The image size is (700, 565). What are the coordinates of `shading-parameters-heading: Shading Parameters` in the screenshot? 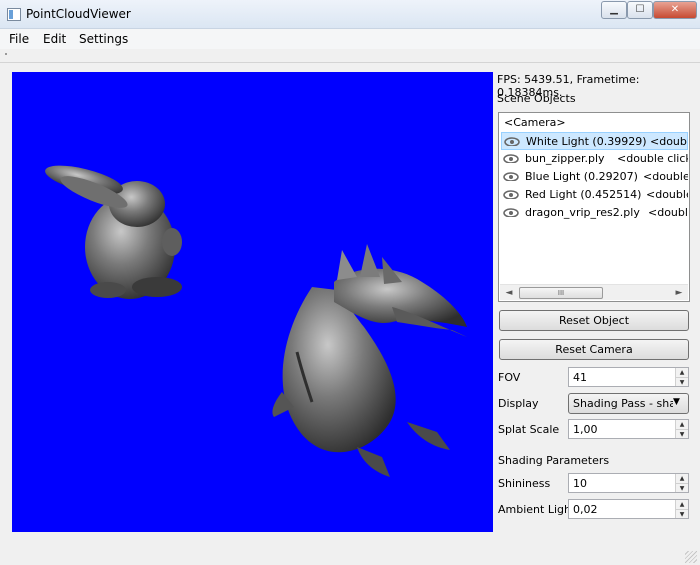 It's located at (554, 460).